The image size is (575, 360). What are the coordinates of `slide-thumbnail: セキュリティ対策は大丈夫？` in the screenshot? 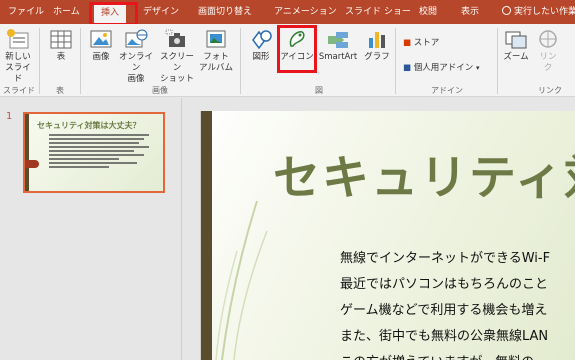 It's located at (94, 152).